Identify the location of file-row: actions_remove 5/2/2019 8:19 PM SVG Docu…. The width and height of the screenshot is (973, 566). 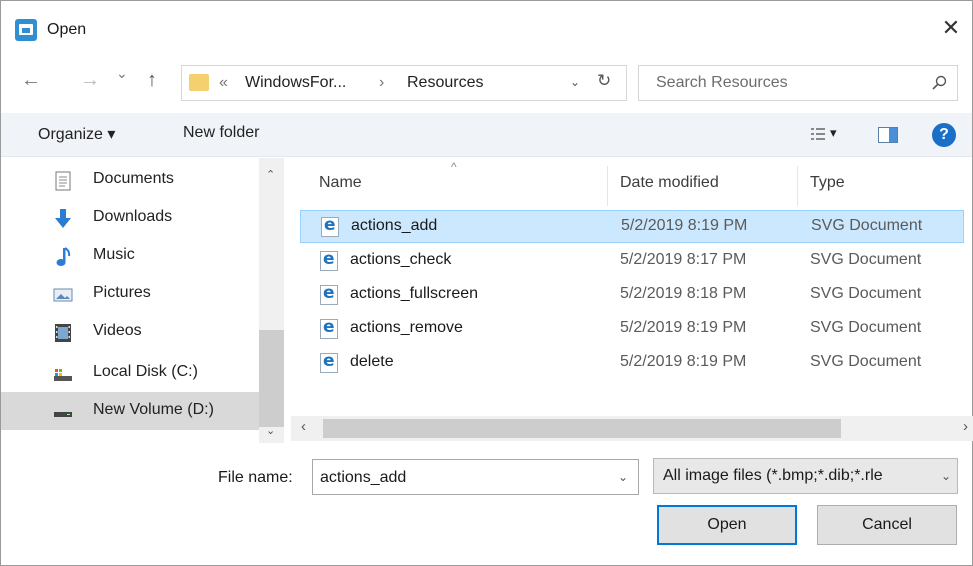
(632, 329).